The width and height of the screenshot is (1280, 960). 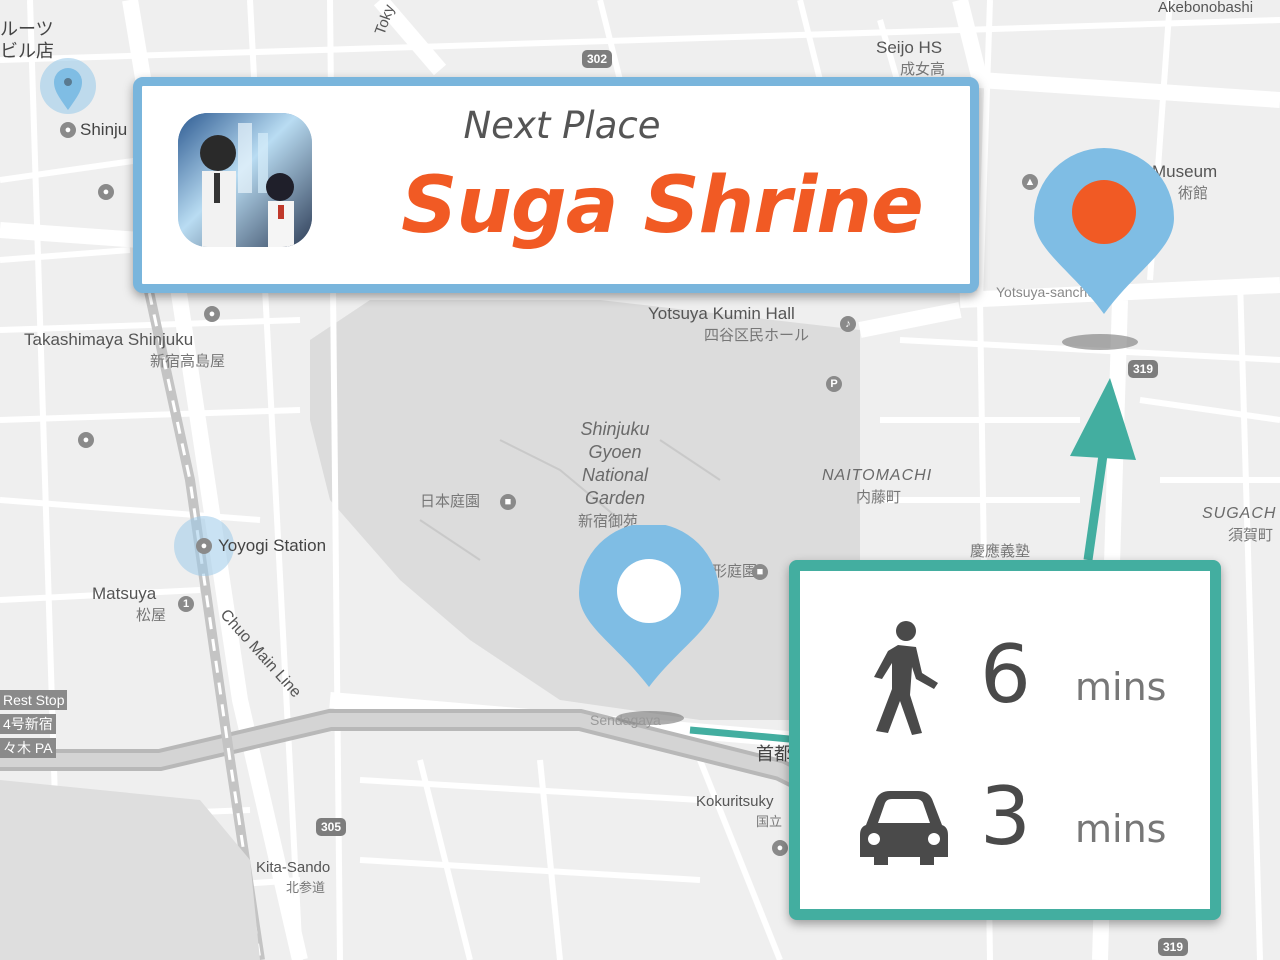 What do you see at coordinates (735, 801) in the screenshot?
I see `label-kokuritsu: Kokuritsuky` at bounding box center [735, 801].